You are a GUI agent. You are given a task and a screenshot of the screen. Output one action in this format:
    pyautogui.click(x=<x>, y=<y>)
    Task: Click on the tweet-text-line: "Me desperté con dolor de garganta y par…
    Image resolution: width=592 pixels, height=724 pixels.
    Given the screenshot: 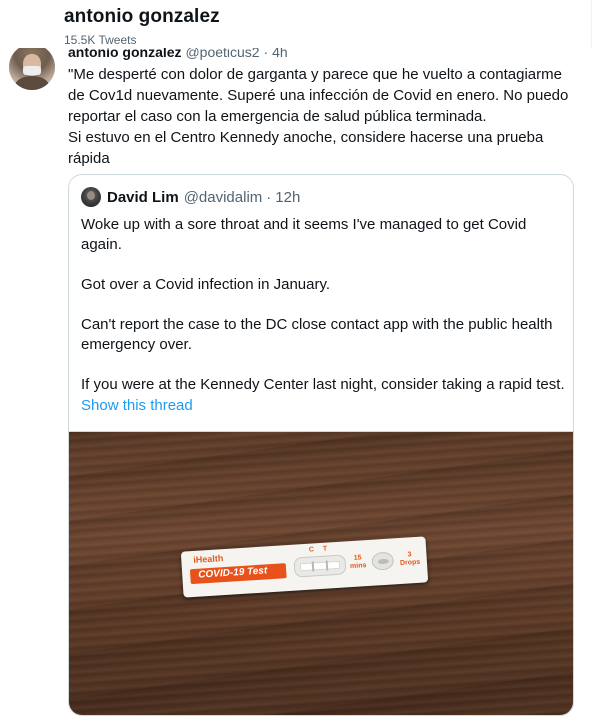 What is the action you would take?
    pyautogui.click(x=315, y=74)
    